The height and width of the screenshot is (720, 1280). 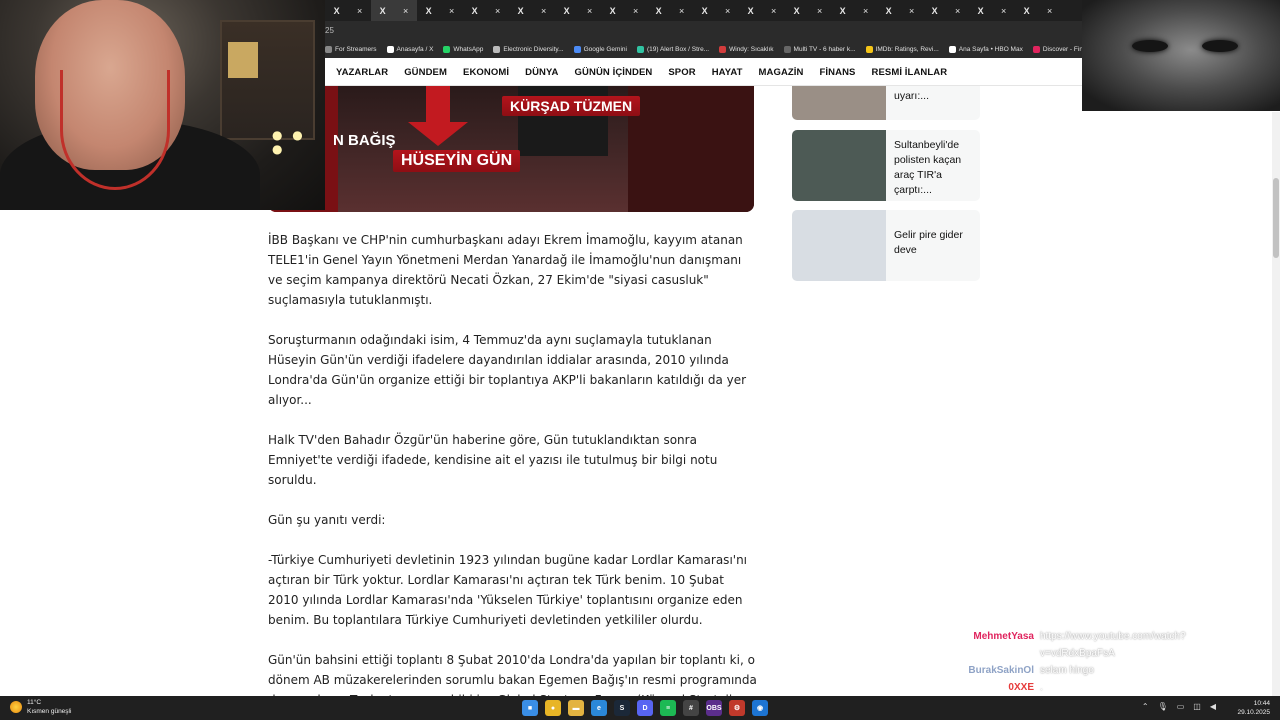 I want to click on bookmark-item: For Streamers, so click(x=351, y=49).